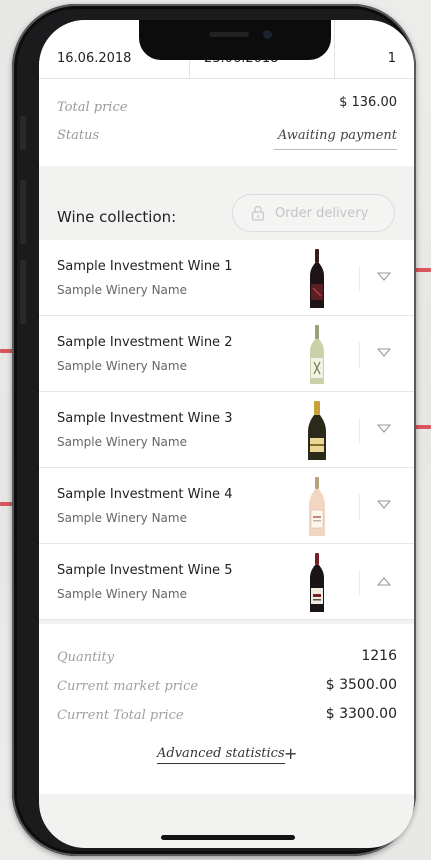 This screenshot has height=860, width=431. I want to click on total-price-value: $ 136.00, so click(368, 102).